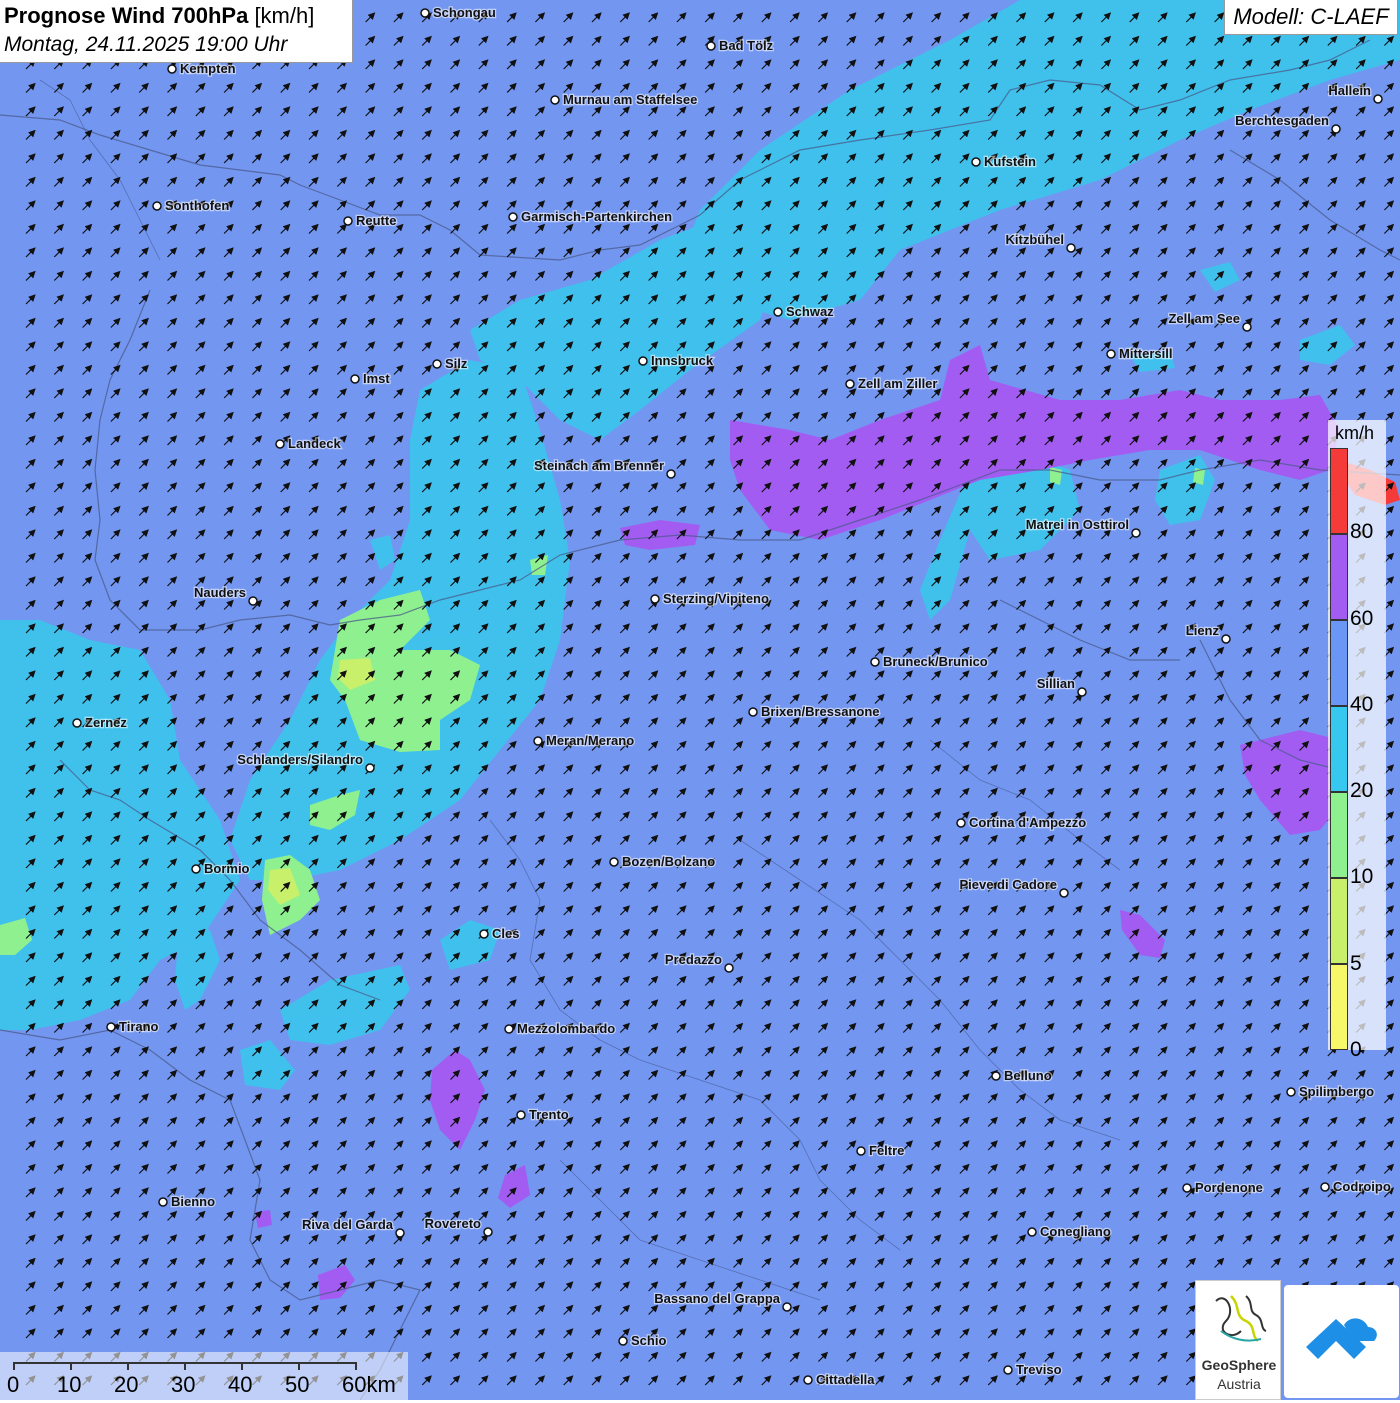 The height and width of the screenshot is (1403, 1400). What do you see at coordinates (1241, 1319) in the screenshot?
I see `geosphere-logo-icon` at bounding box center [1241, 1319].